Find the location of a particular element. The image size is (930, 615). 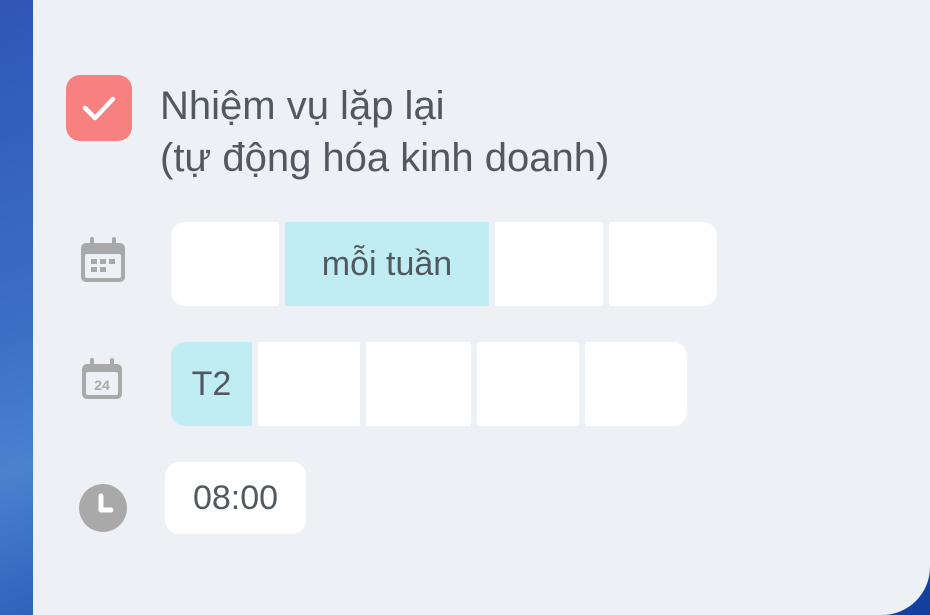

weekday-selector: T2 is located at coordinates (429, 384).